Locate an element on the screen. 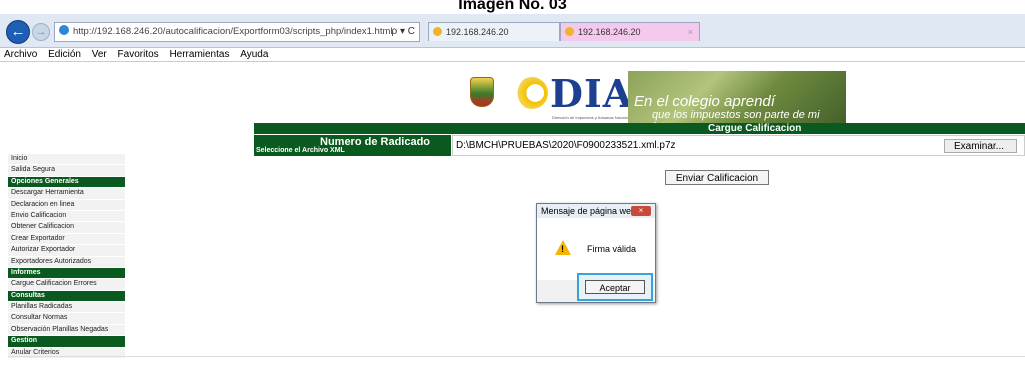 The height and width of the screenshot is (371, 1025). accept-button: Aceptar is located at coordinates (615, 287).